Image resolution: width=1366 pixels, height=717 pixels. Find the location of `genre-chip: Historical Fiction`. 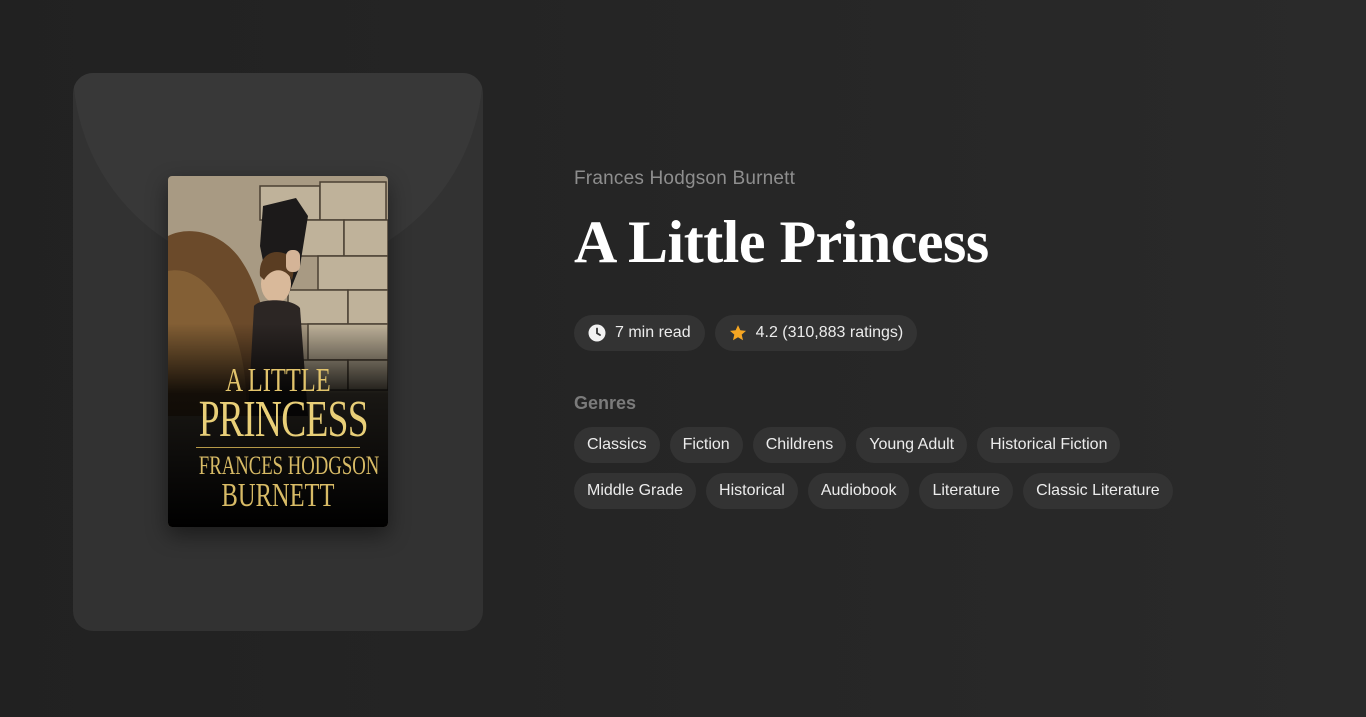

genre-chip: Historical Fiction is located at coordinates (1049, 445).